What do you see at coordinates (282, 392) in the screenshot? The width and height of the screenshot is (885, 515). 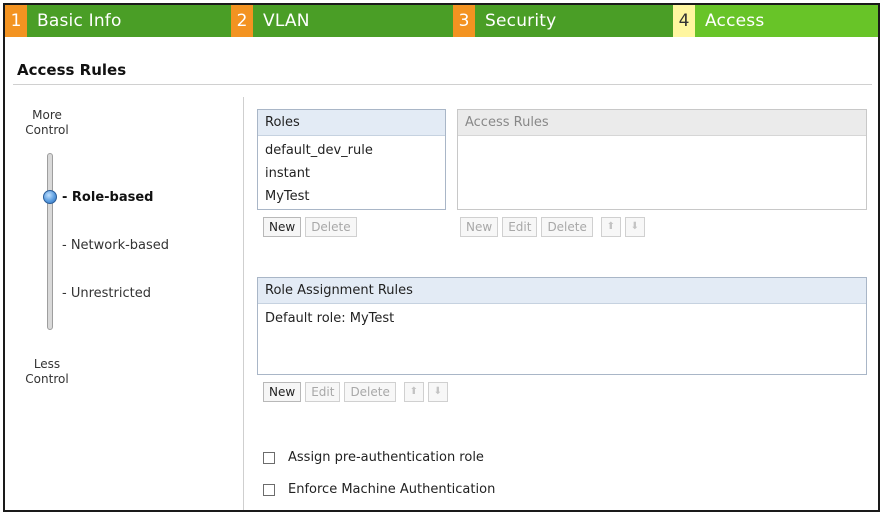 I see `new-assignment-button: New` at bounding box center [282, 392].